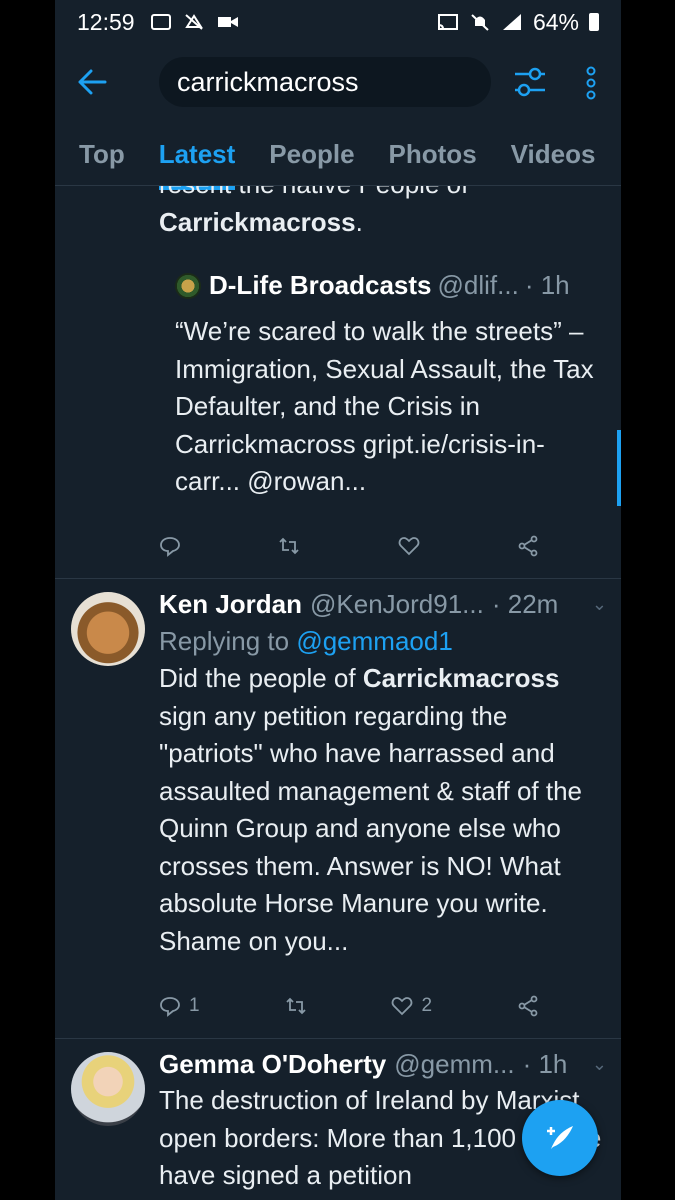 The width and height of the screenshot is (675, 1200). I want to click on reply-button: 1, so click(179, 1006).